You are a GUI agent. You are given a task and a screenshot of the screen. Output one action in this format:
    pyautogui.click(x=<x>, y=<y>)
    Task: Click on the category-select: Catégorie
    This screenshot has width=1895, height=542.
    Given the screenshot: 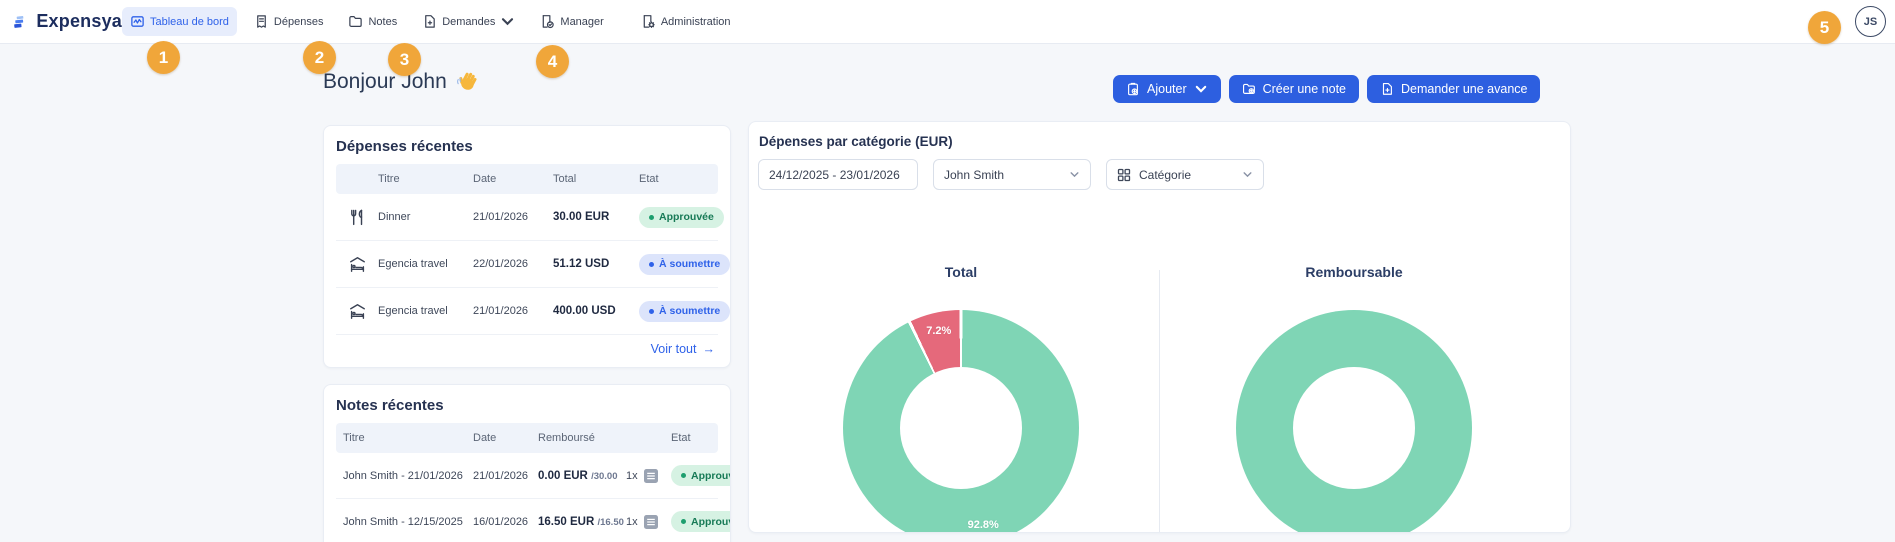 What is the action you would take?
    pyautogui.click(x=1185, y=174)
    